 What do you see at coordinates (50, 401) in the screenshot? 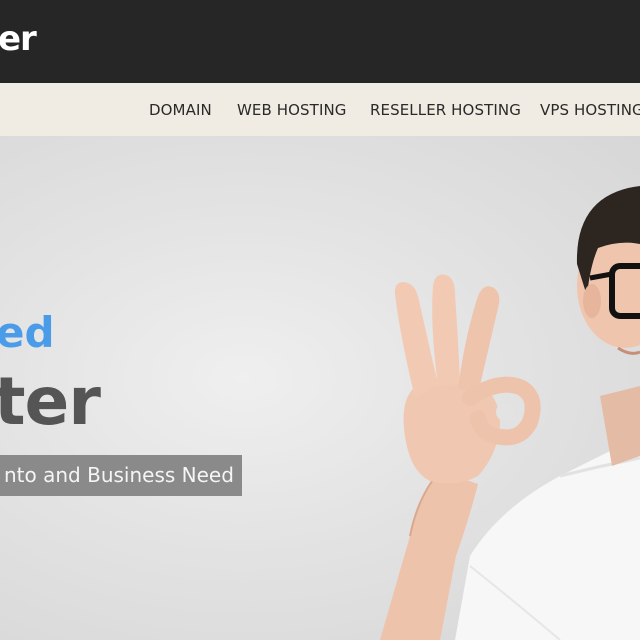
I see `hero-heading-main: ter` at bounding box center [50, 401].